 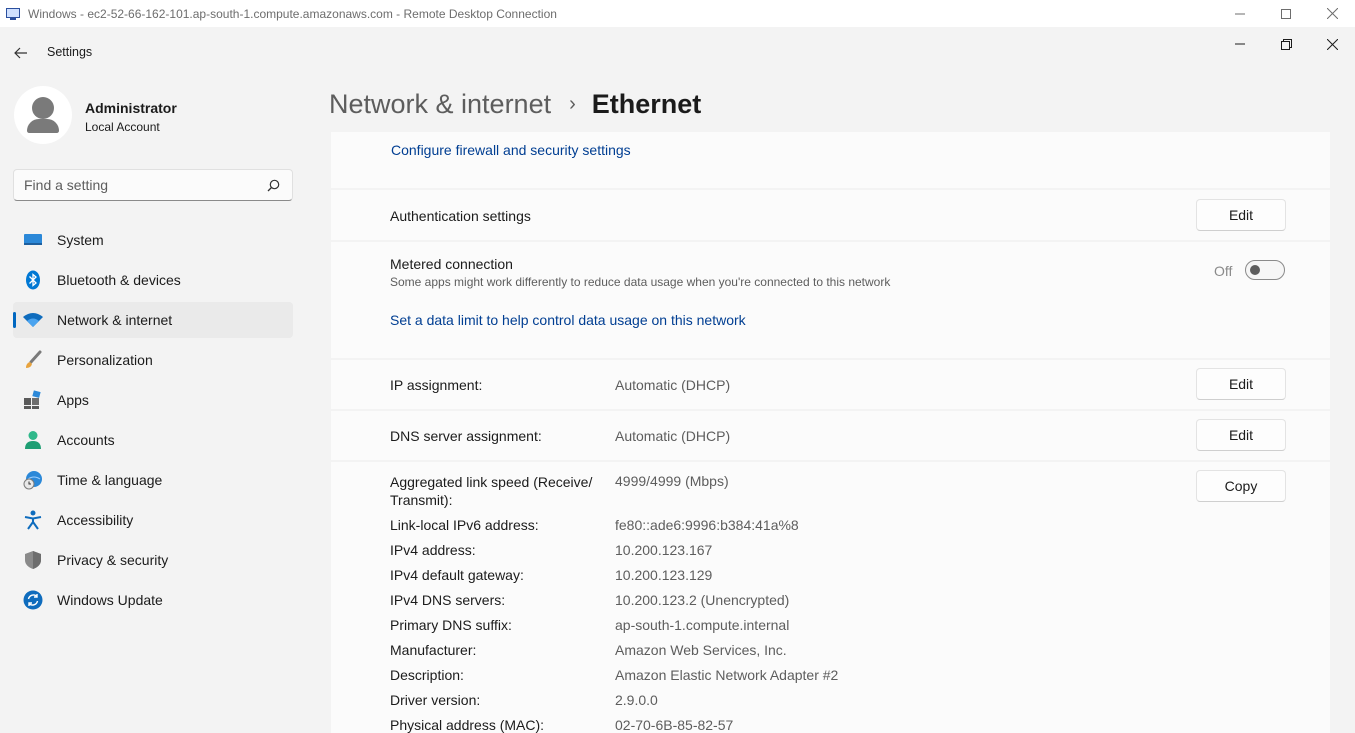 I want to click on arrow-left-icon, so click(x=20, y=53).